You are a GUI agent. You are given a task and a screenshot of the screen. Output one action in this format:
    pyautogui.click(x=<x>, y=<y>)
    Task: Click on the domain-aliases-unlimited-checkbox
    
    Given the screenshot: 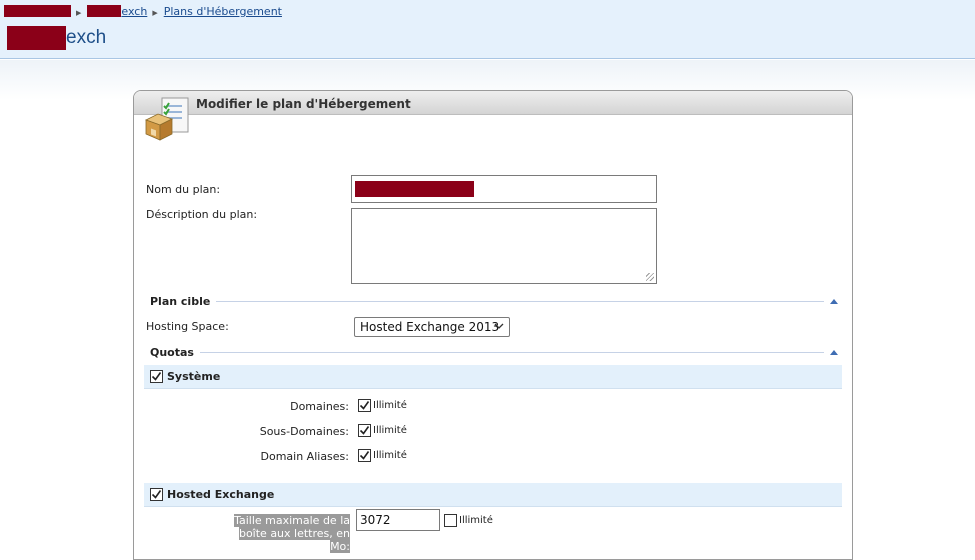 What is the action you would take?
    pyautogui.click(x=364, y=455)
    